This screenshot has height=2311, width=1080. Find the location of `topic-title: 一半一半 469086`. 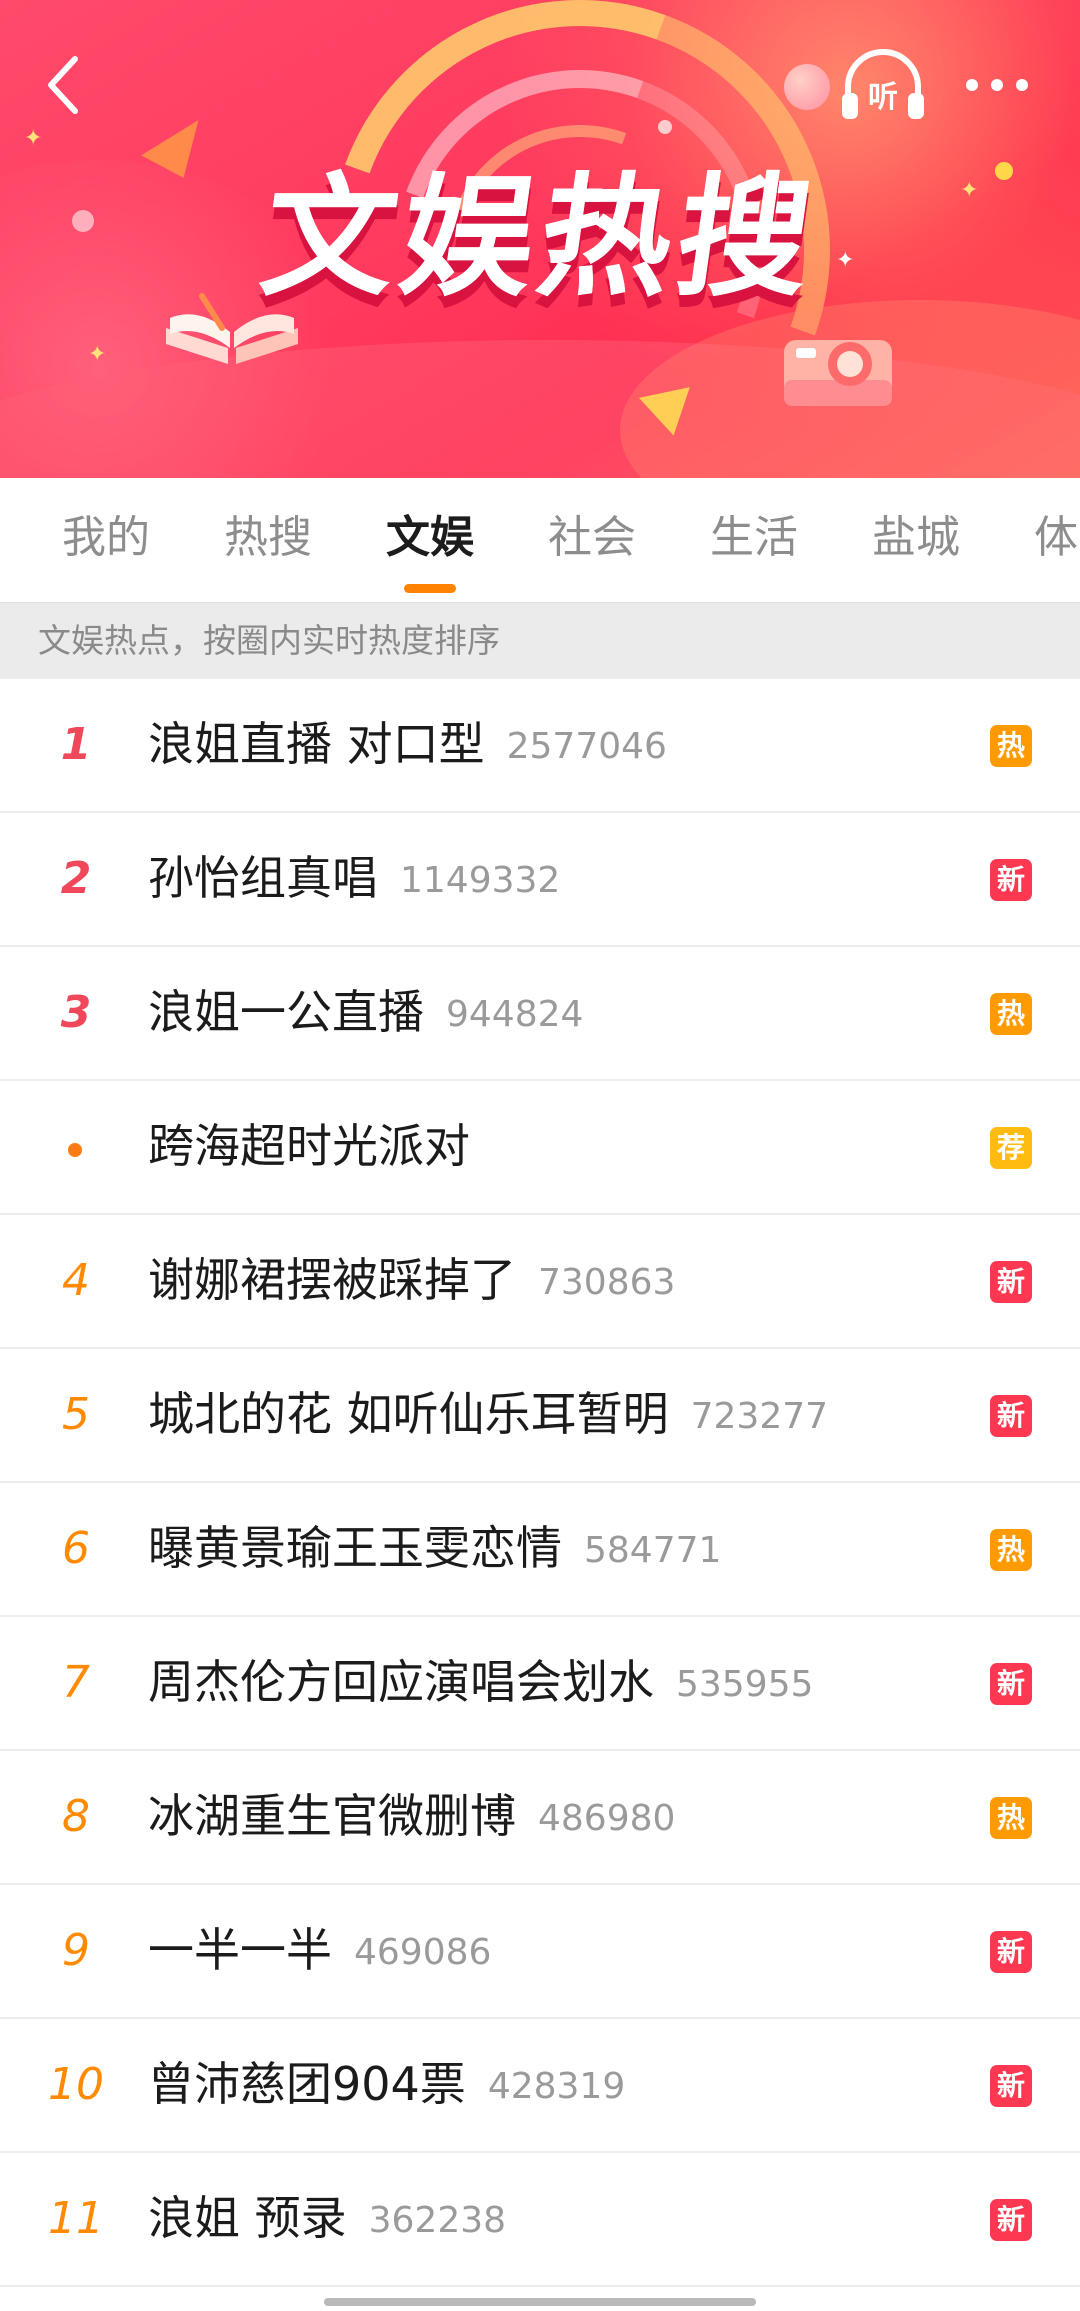

topic-title: 一半一半 469086 is located at coordinates (319, 1950).